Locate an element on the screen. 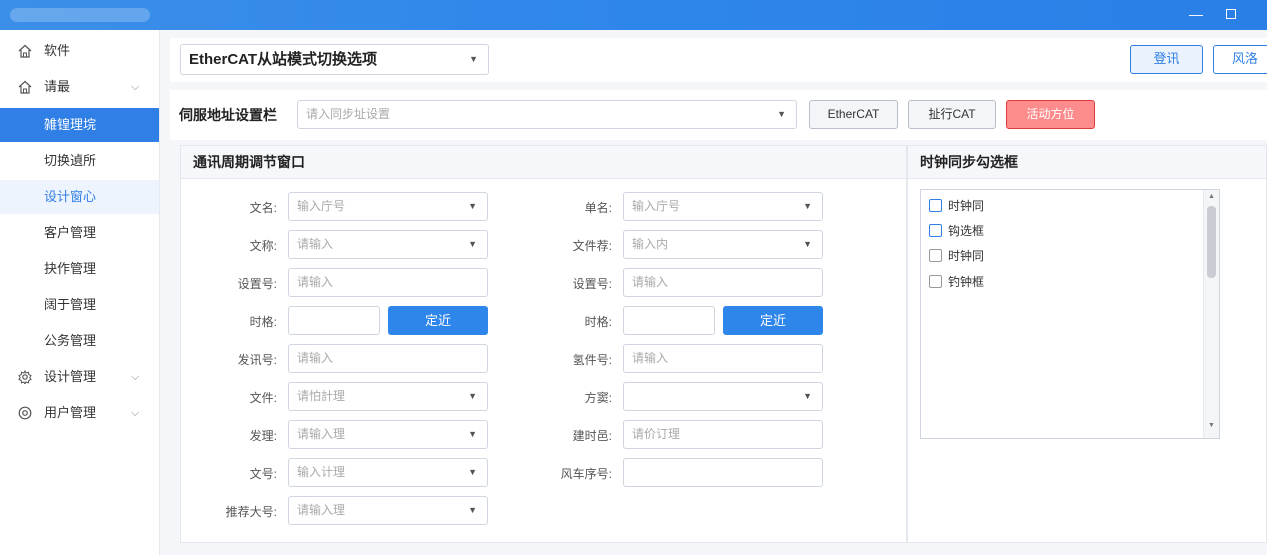  style-button: 风洛 is located at coordinates (1240, 59).